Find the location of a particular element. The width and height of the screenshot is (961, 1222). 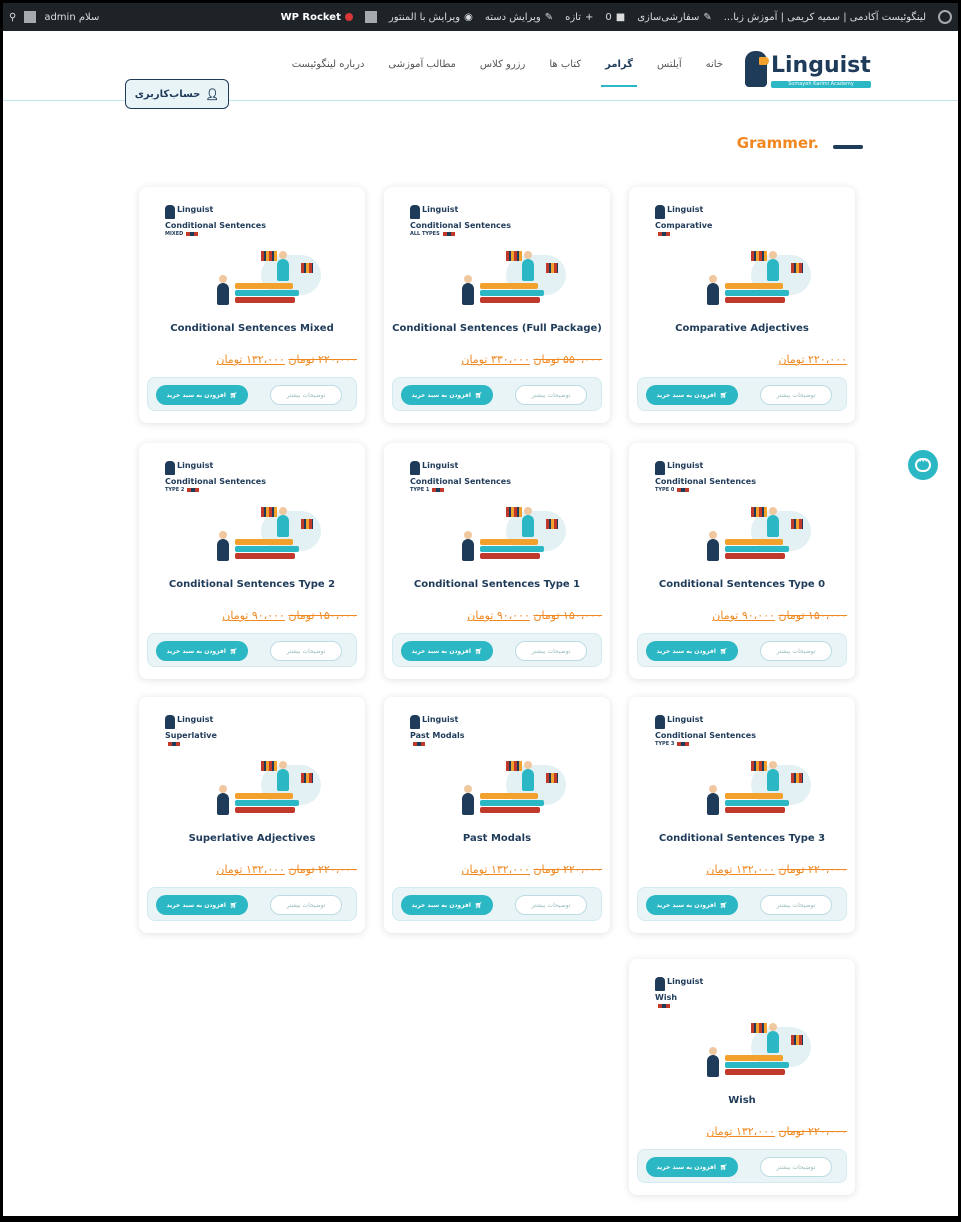

product-thumbnail: Linguist Conditional Sentences TYPE 3 is located at coordinates (742, 767).